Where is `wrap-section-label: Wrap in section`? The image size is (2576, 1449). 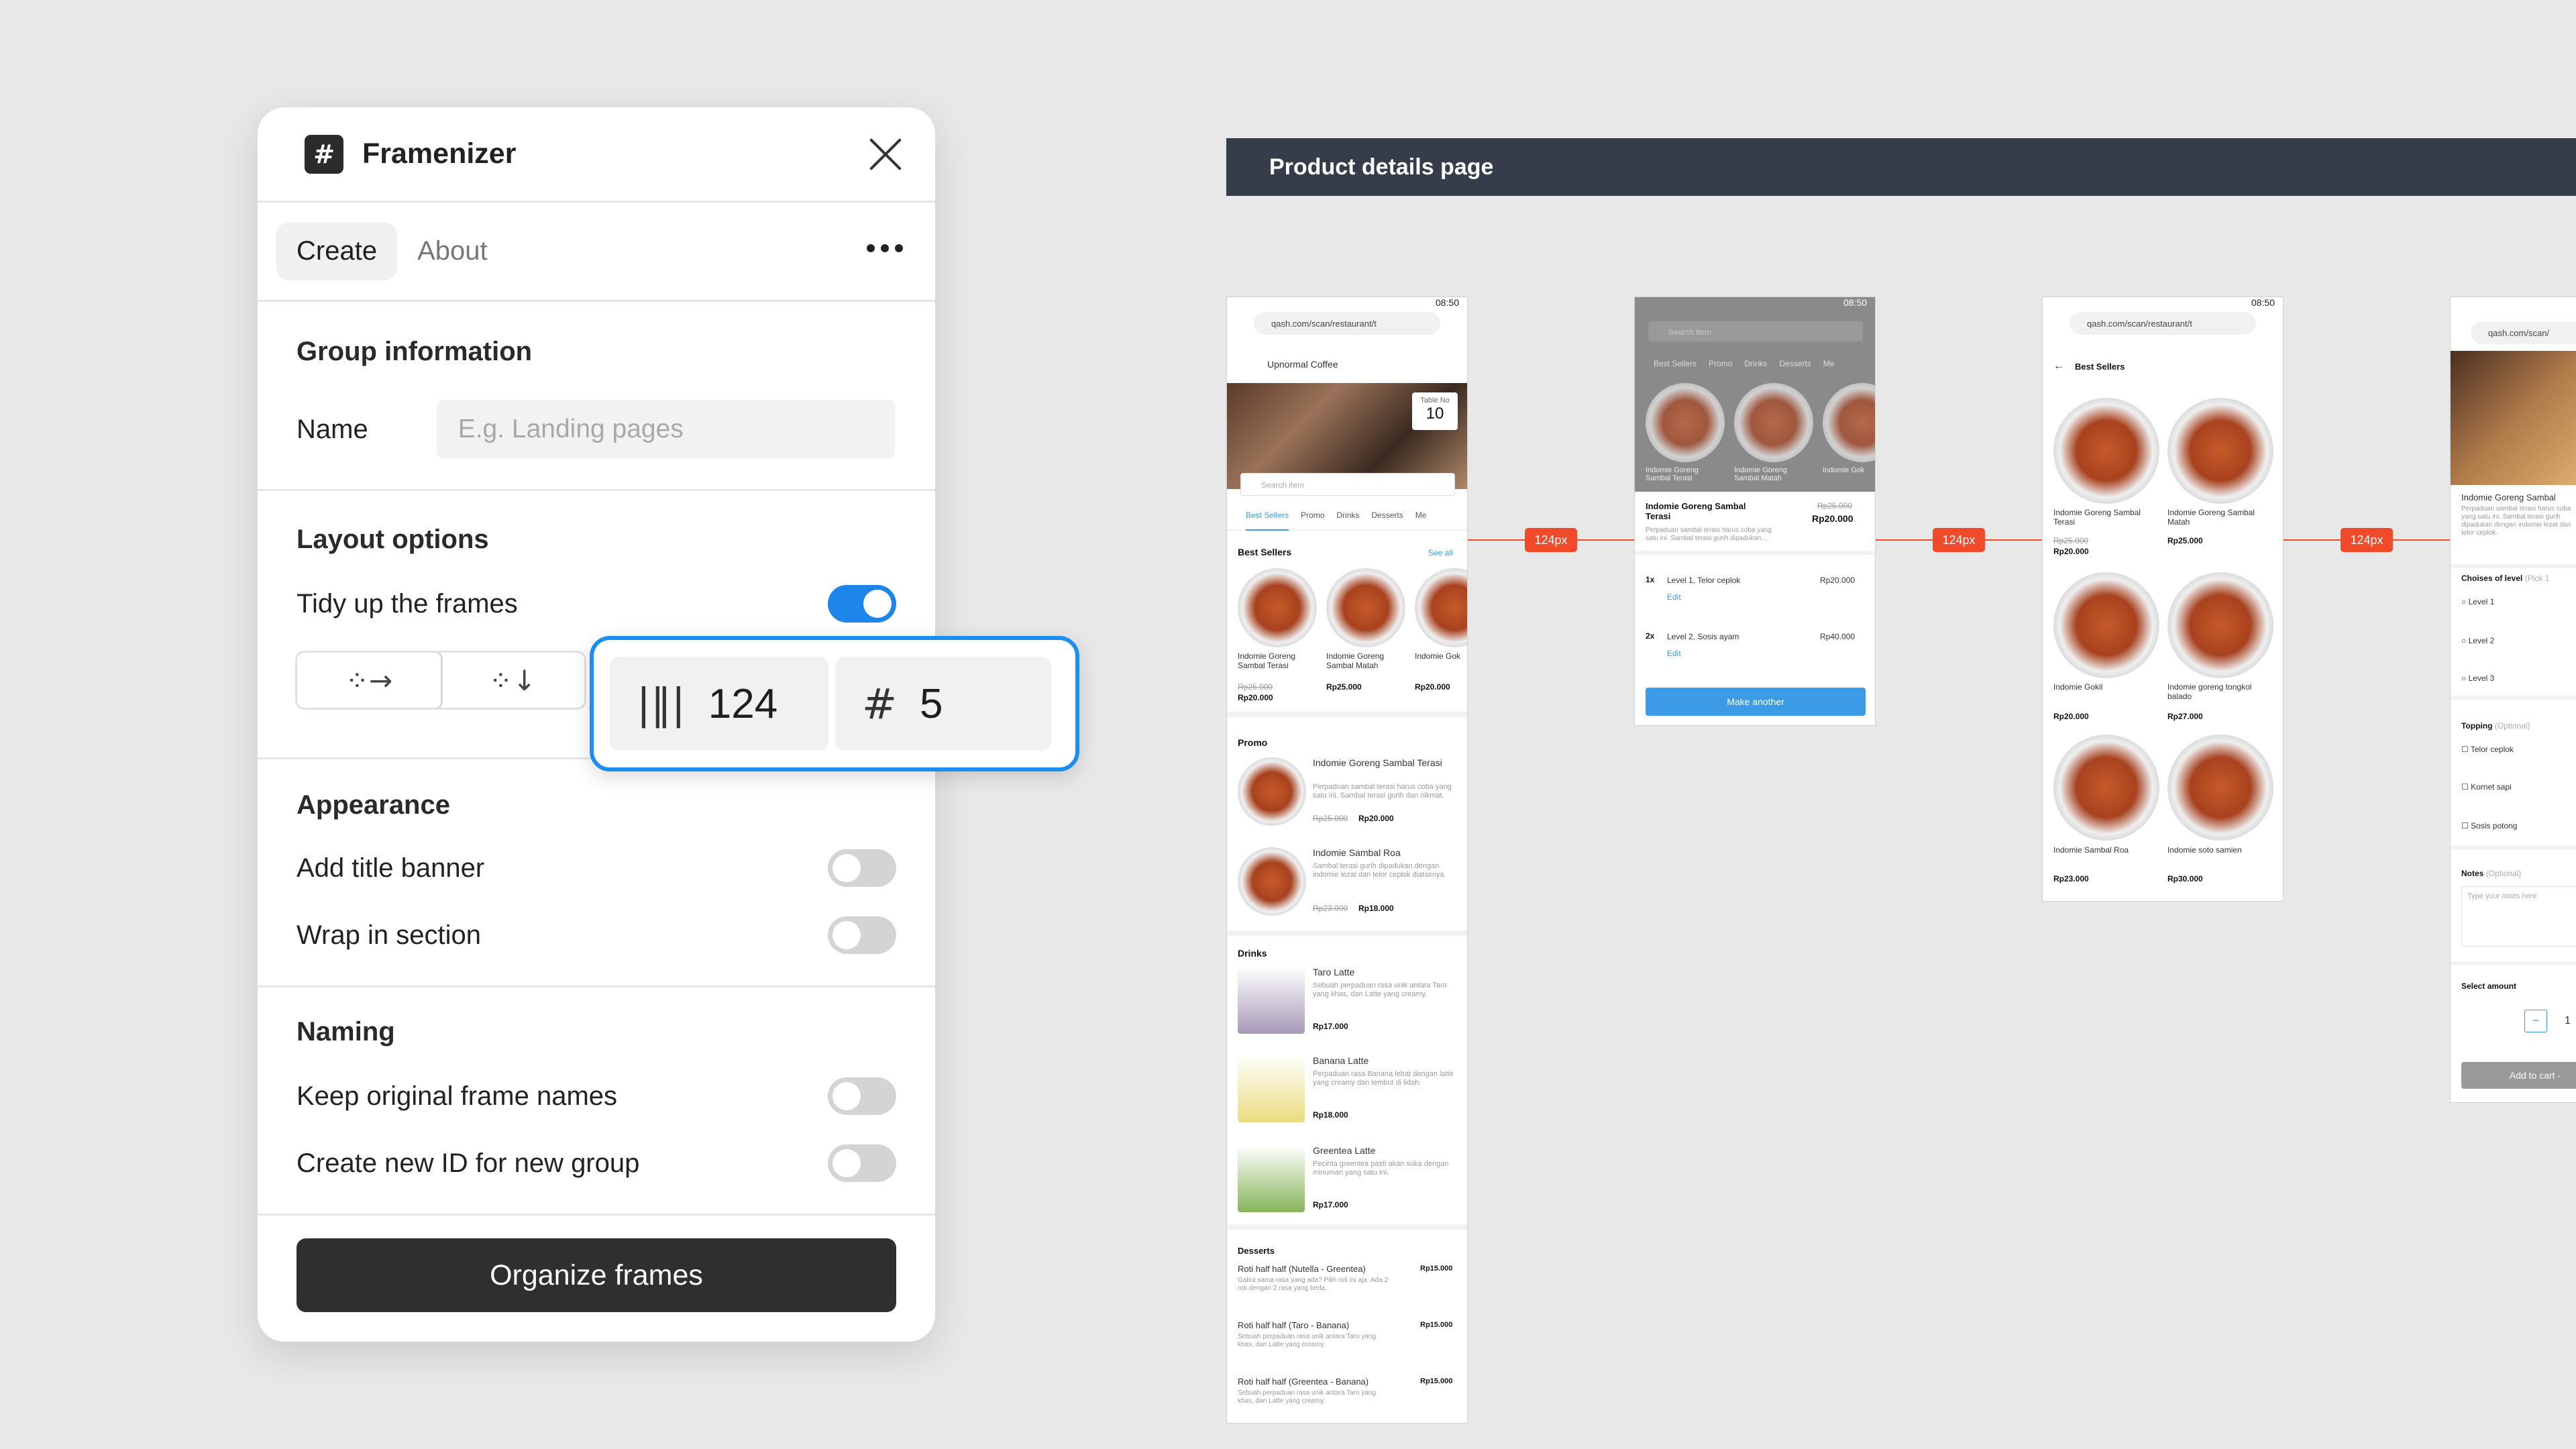
wrap-section-label: Wrap in section is located at coordinates (389, 935).